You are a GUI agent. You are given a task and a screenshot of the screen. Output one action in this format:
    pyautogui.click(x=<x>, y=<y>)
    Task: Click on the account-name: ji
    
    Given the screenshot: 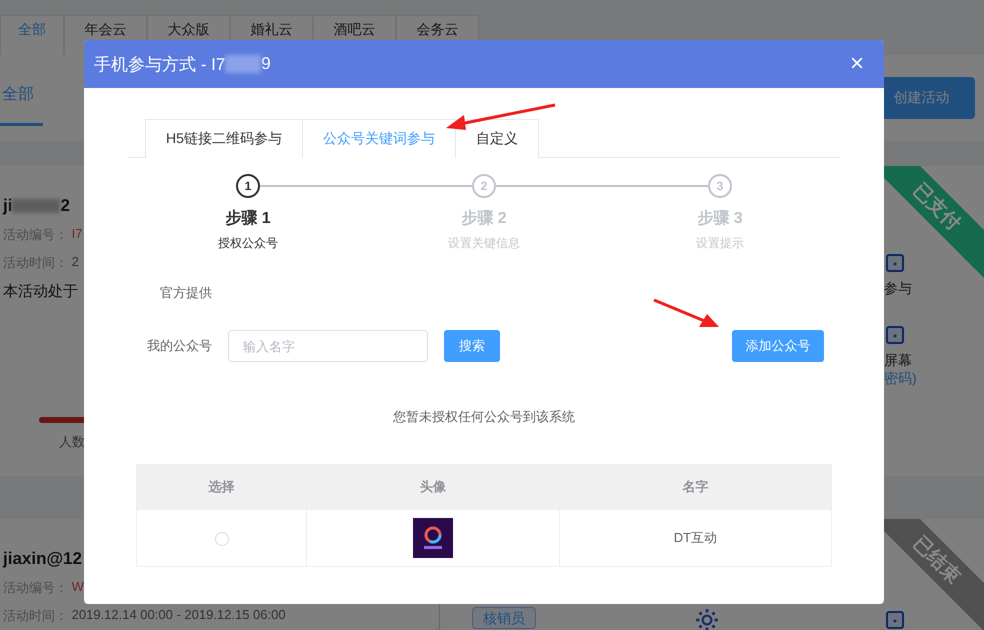 What is the action you would take?
    pyautogui.click(x=7, y=206)
    